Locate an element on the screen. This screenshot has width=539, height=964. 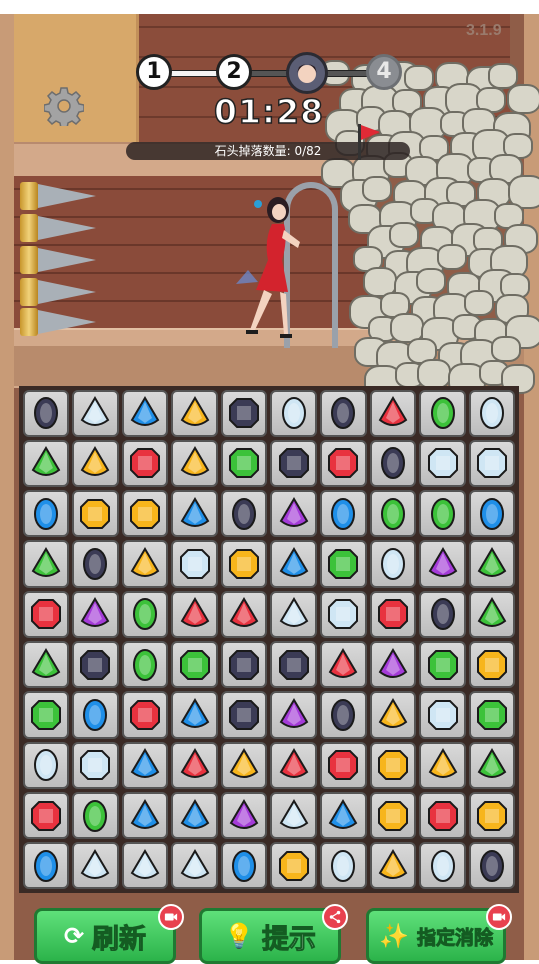
hint-button: 💡 提示 is located at coordinates (270, 936).